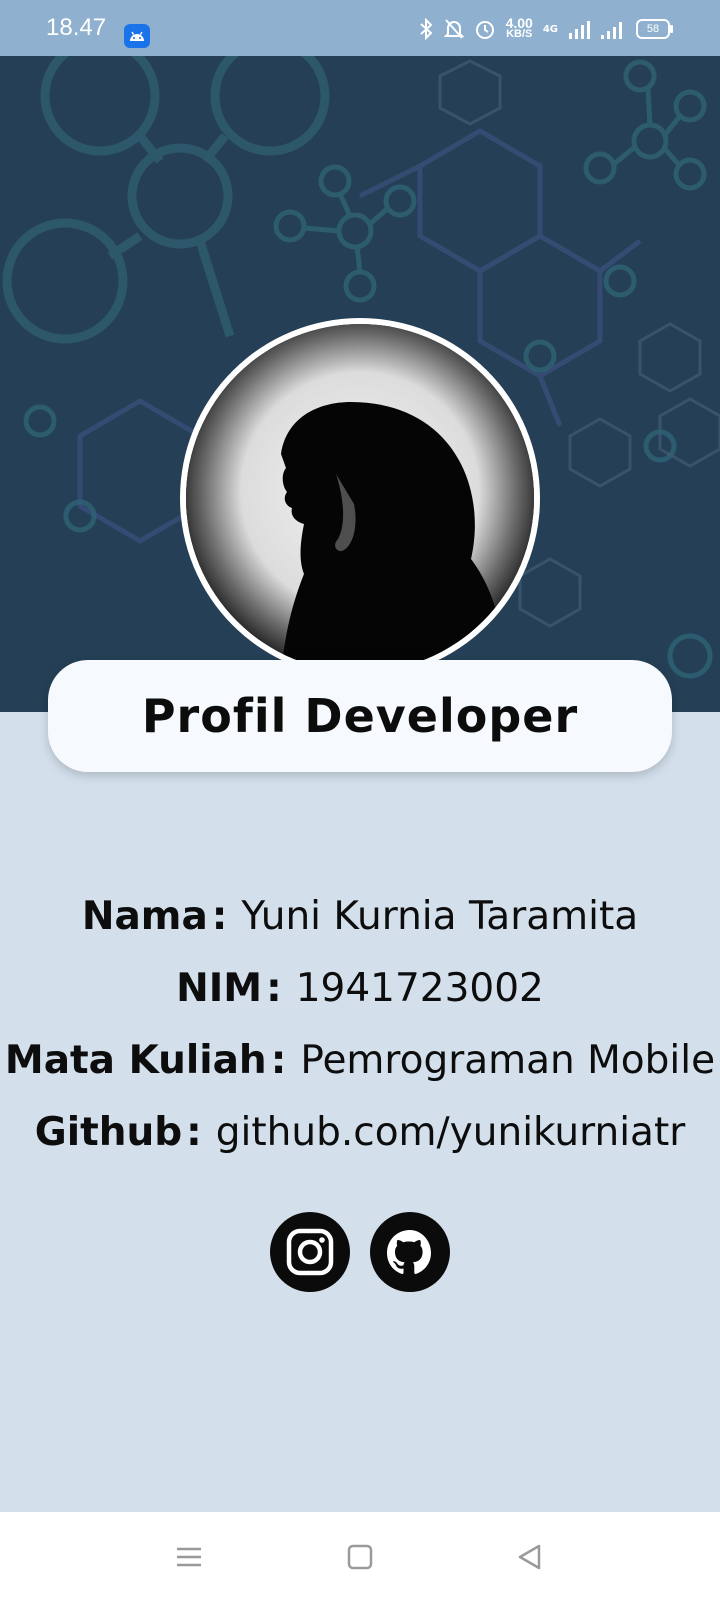 This screenshot has width=720, height=1600. What do you see at coordinates (484, 30) in the screenshot?
I see `alarm-icon` at bounding box center [484, 30].